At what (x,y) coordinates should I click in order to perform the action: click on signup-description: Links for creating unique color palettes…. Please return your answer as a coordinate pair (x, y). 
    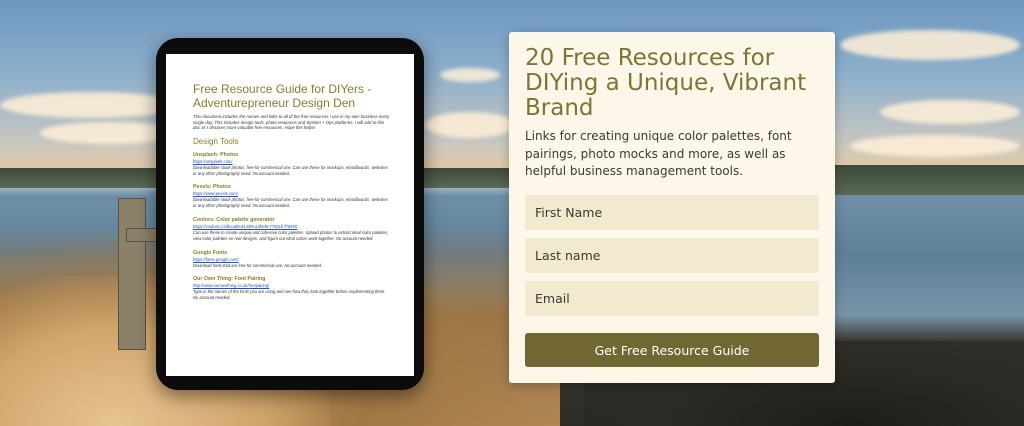
    Looking at the image, I should click on (658, 153).